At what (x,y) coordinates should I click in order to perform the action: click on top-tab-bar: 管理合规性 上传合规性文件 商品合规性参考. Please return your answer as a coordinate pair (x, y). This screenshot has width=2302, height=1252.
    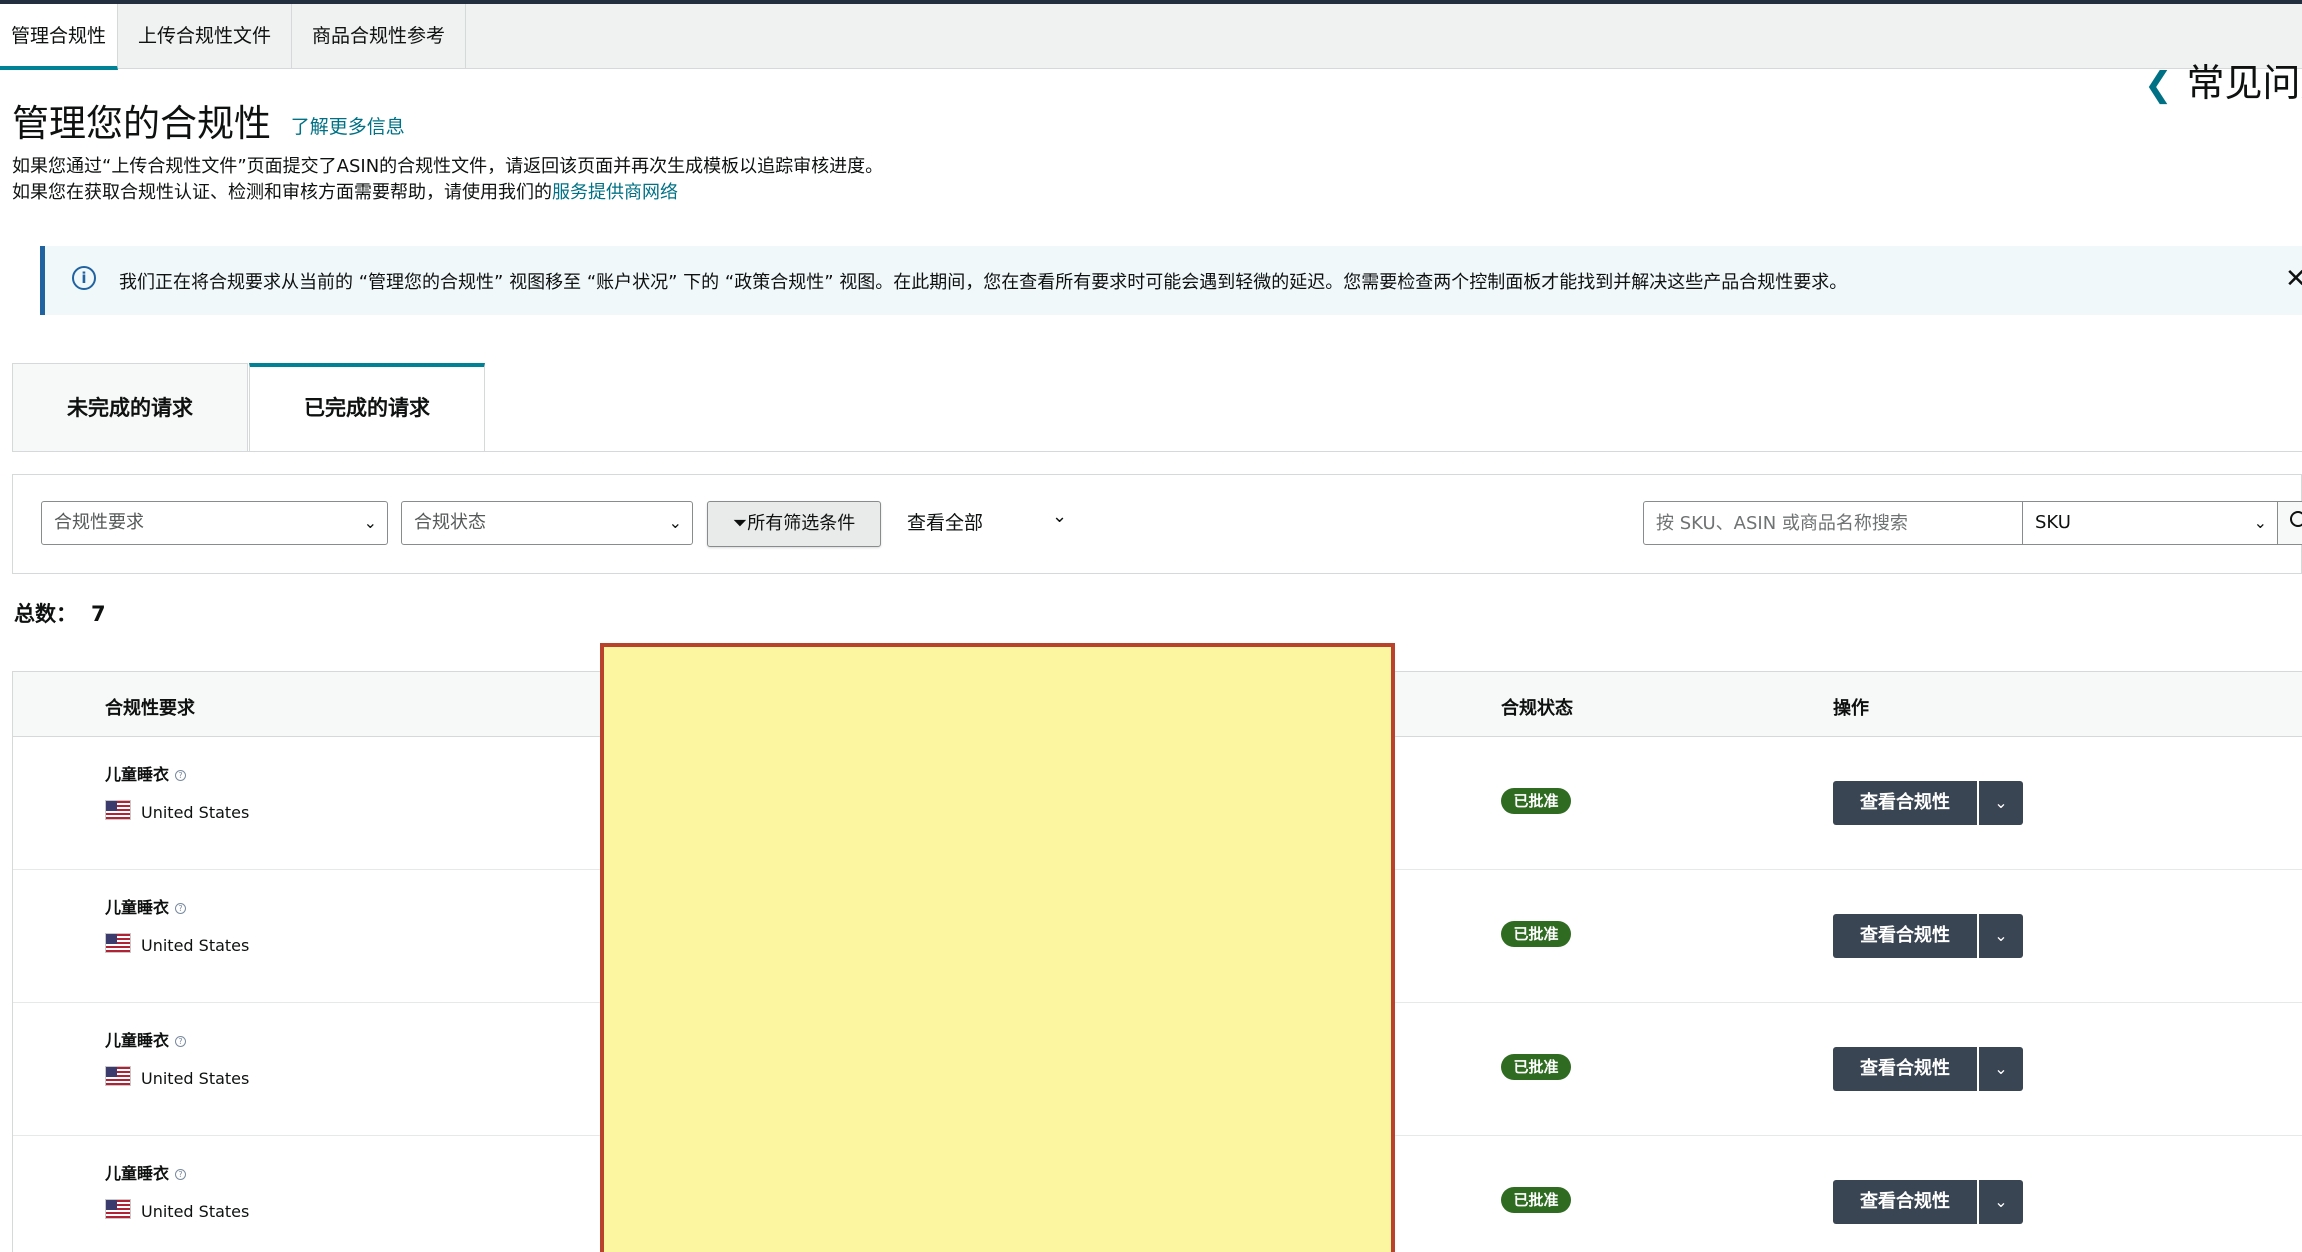
    Looking at the image, I should click on (1151, 37).